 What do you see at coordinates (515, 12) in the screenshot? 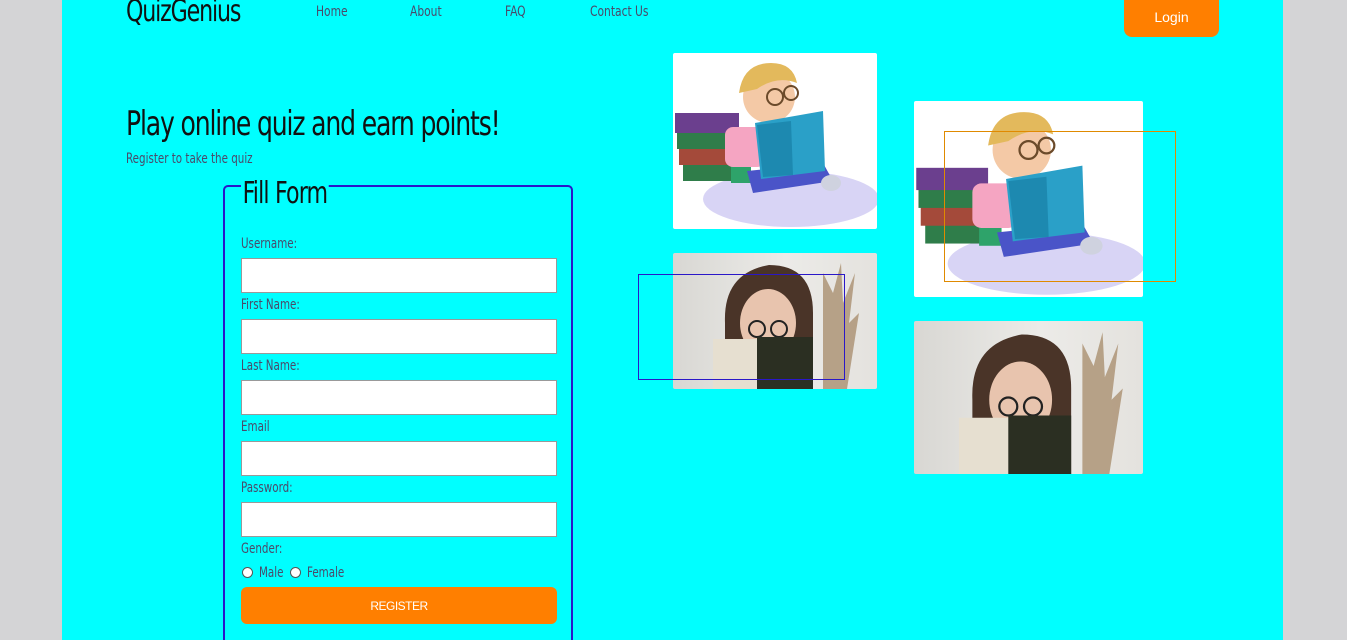
I see `nav-faq: FAQ` at bounding box center [515, 12].